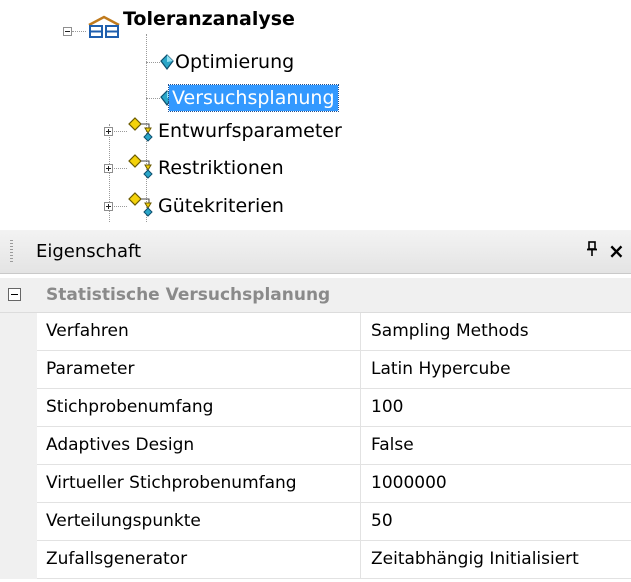 The width and height of the screenshot is (631, 582). Describe the element at coordinates (199, 484) in the screenshot. I see `property-name: Virtueller Stichprobenumfang` at that location.